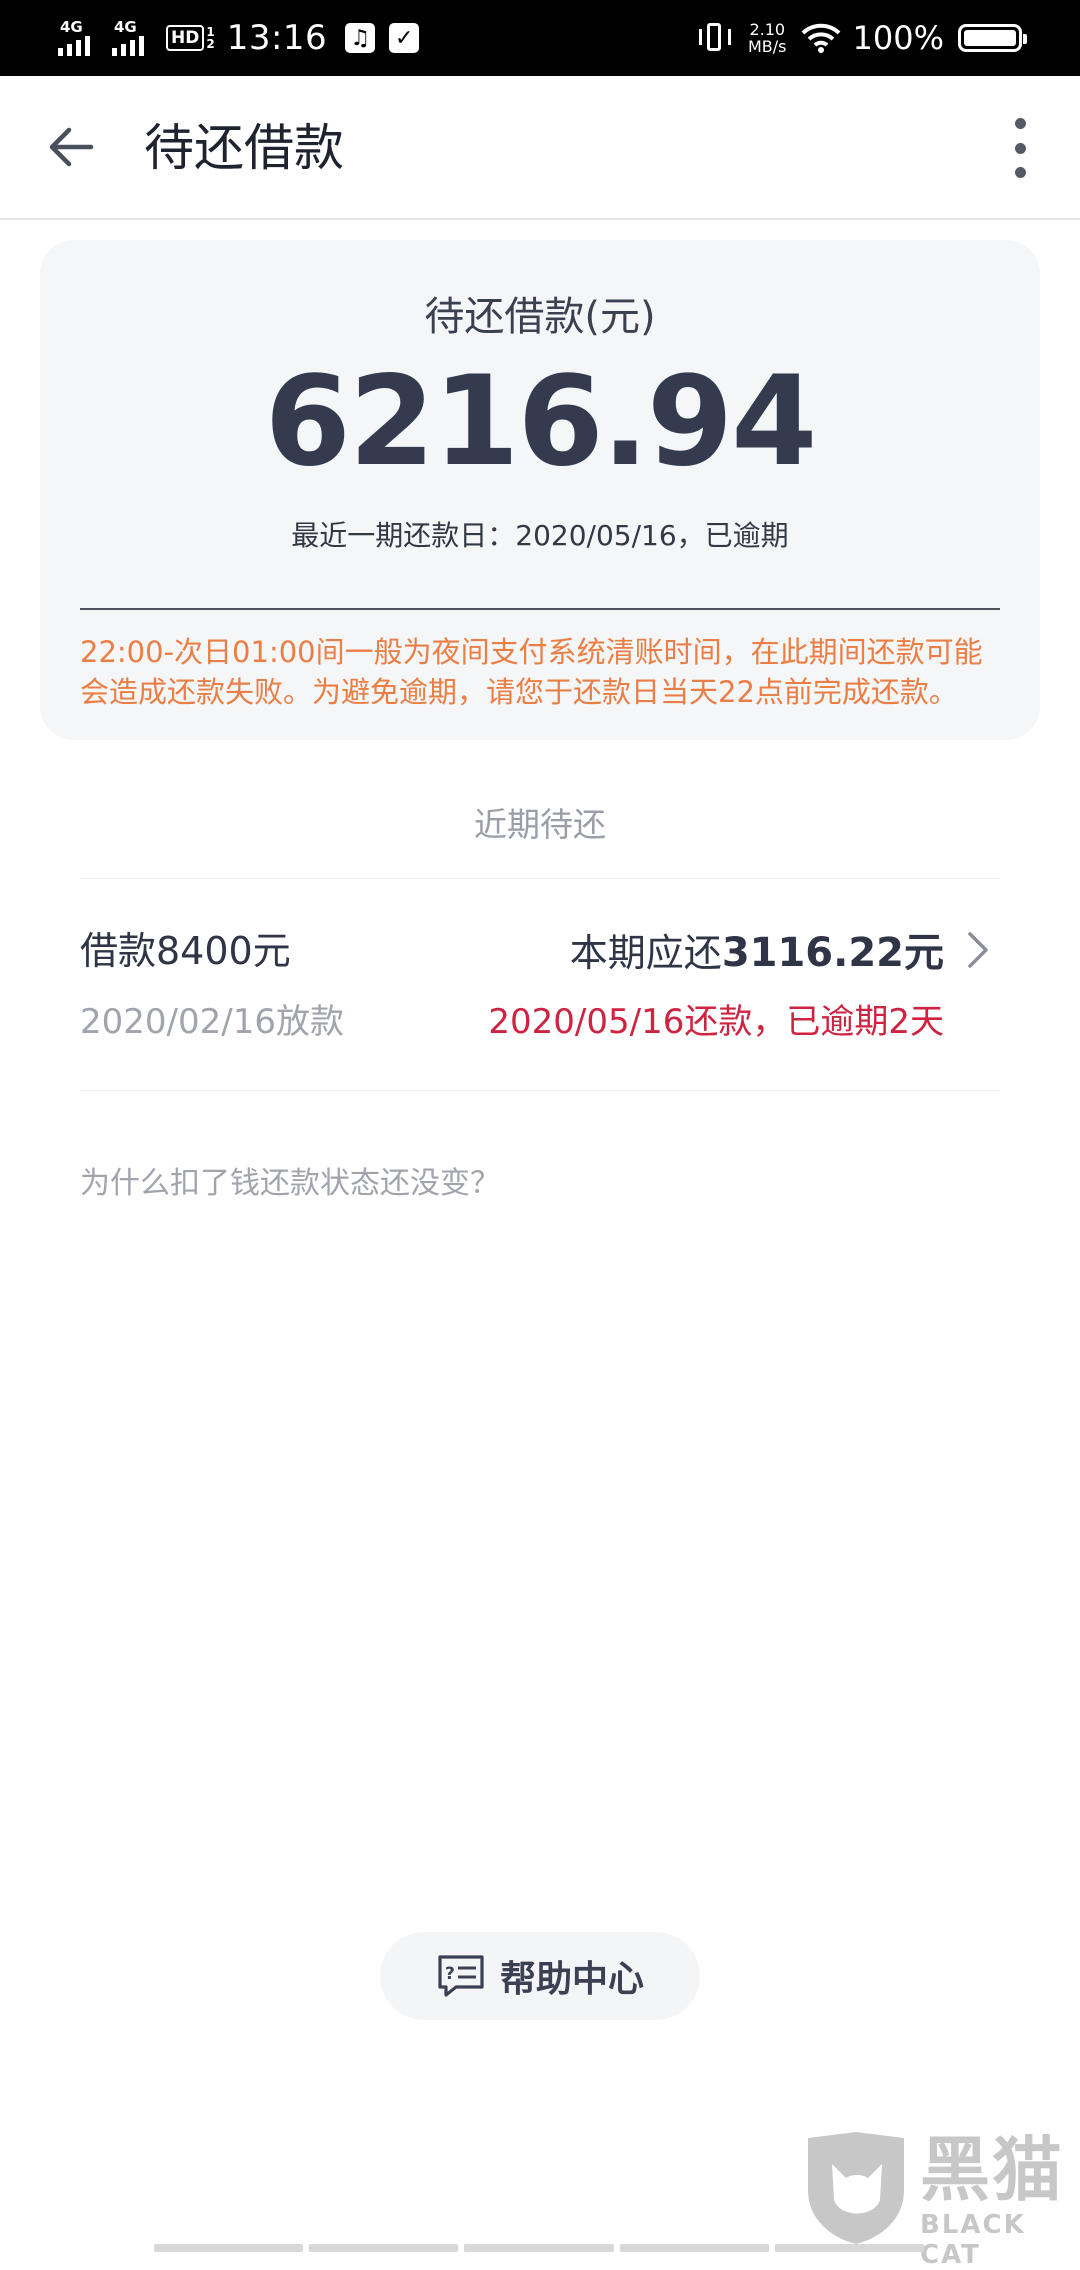 The height and width of the screenshot is (2270, 1080). What do you see at coordinates (539, 2248) in the screenshot?
I see `navigation-hint-bar` at bounding box center [539, 2248].